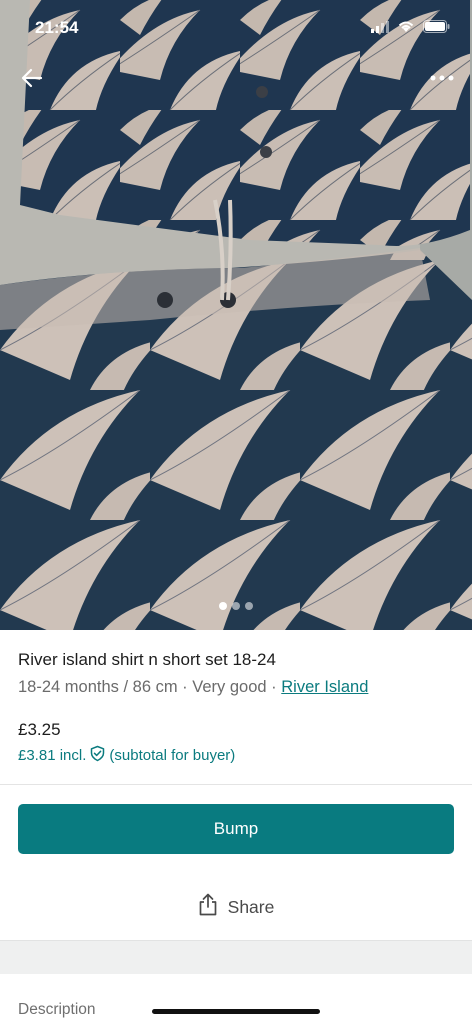 Image resolution: width=472 pixels, height=1024 pixels. Describe the element at coordinates (147, 659) in the screenshot. I see `listing-title: River island shirt n short set 18-24` at that location.